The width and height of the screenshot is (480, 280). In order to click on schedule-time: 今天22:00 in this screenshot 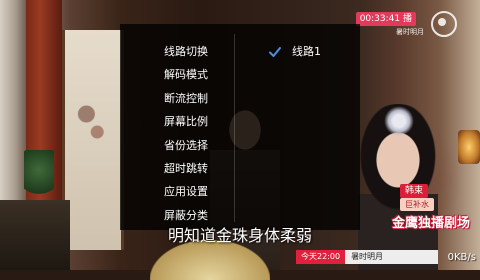, I will do `click(321, 257)`.